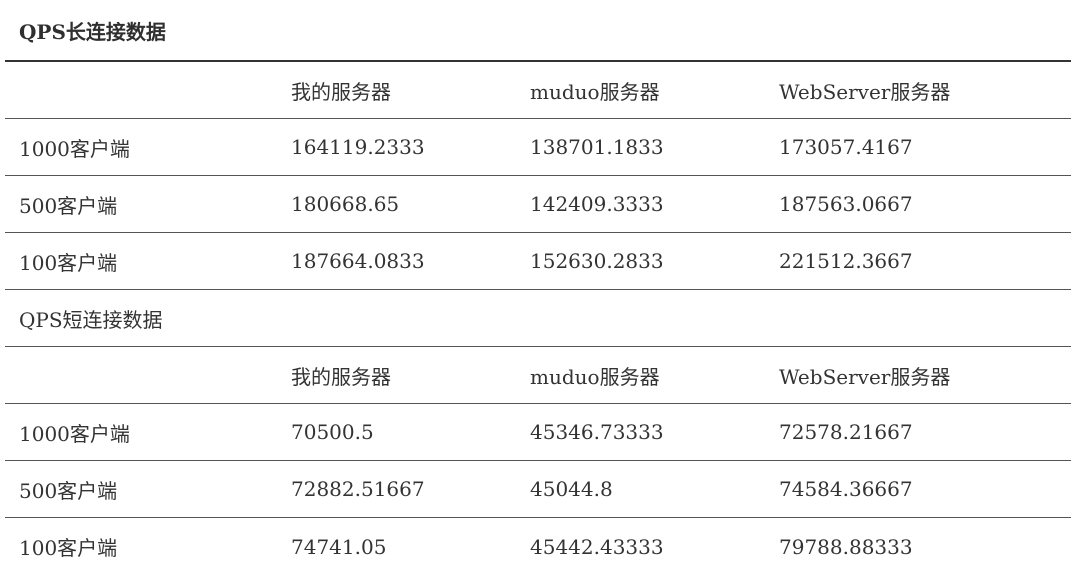 The width and height of the screenshot is (1087, 581). What do you see at coordinates (358, 147) in the screenshot?
I see `table-cell: 164119.2333` at bounding box center [358, 147].